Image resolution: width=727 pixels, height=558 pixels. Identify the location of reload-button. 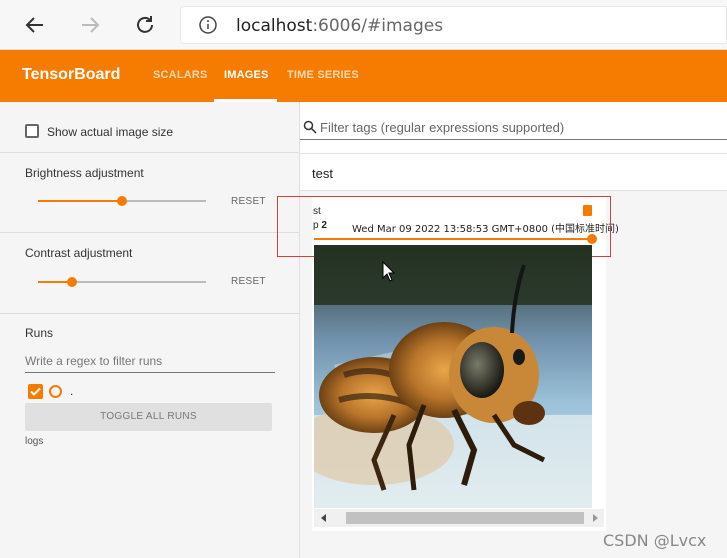
(145, 25).